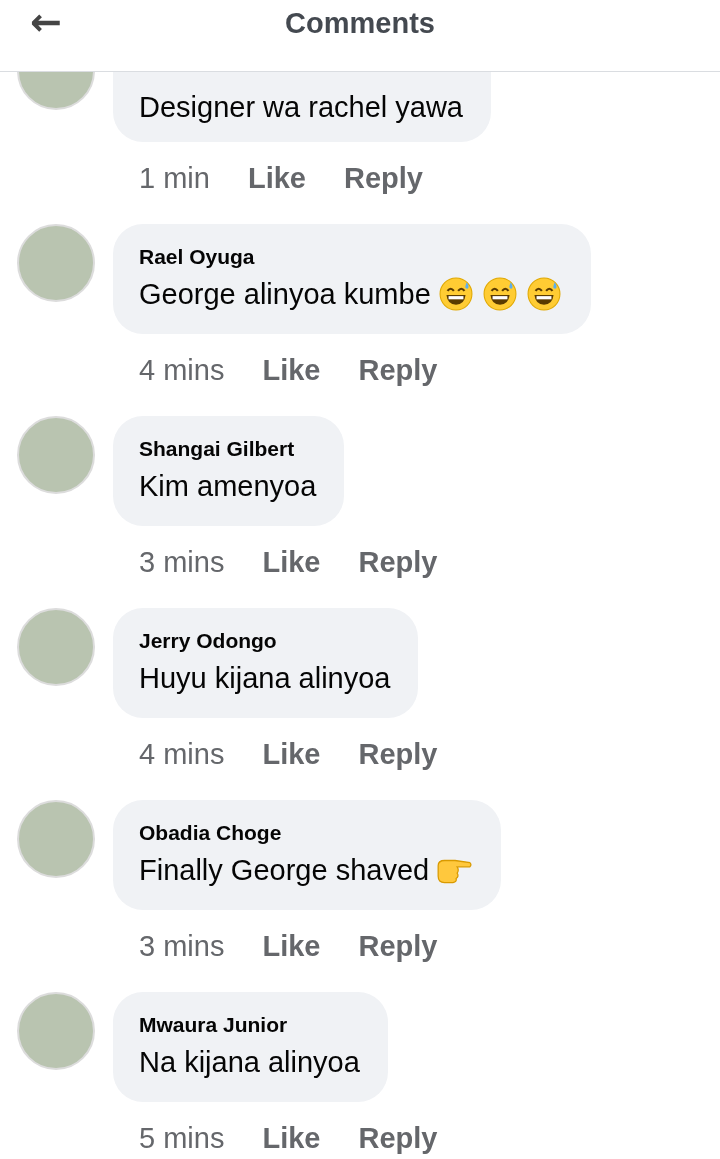 Image resolution: width=720 pixels, height=1159 pixels. What do you see at coordinates (285, 294) in the screenshot?
I see `comment-text: George alinyoa kumbe` at bounding box center [285, 294].